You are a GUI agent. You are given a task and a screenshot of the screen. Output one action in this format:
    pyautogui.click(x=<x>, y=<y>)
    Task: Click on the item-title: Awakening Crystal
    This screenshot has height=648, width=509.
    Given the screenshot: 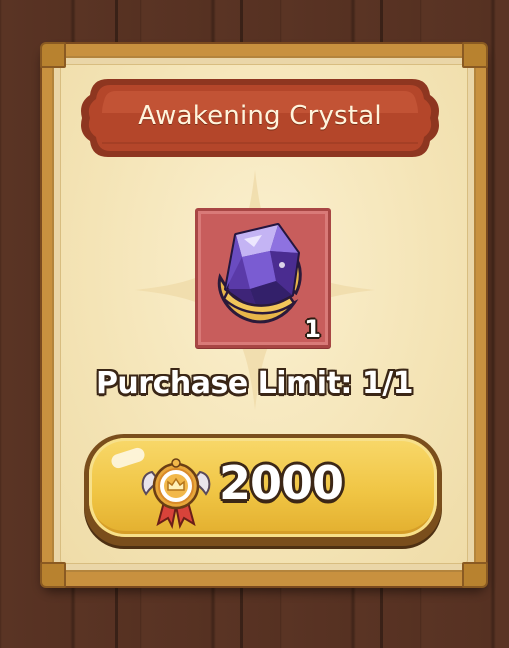 What is the action you would take?
    pyautogui.click(x=260, y=116)
    